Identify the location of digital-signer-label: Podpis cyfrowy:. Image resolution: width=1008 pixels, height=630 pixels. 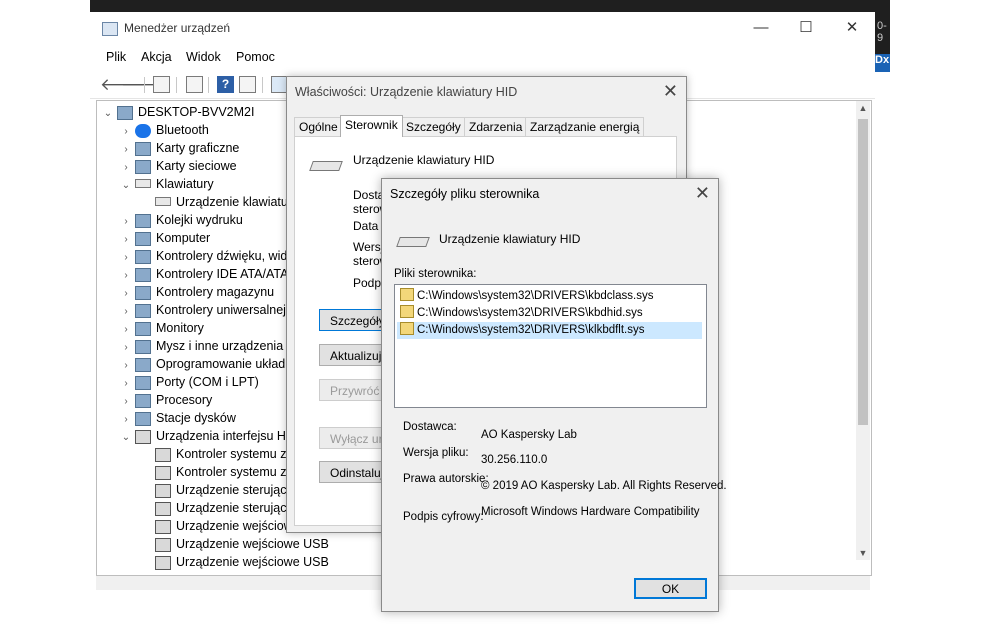
(443, 517).